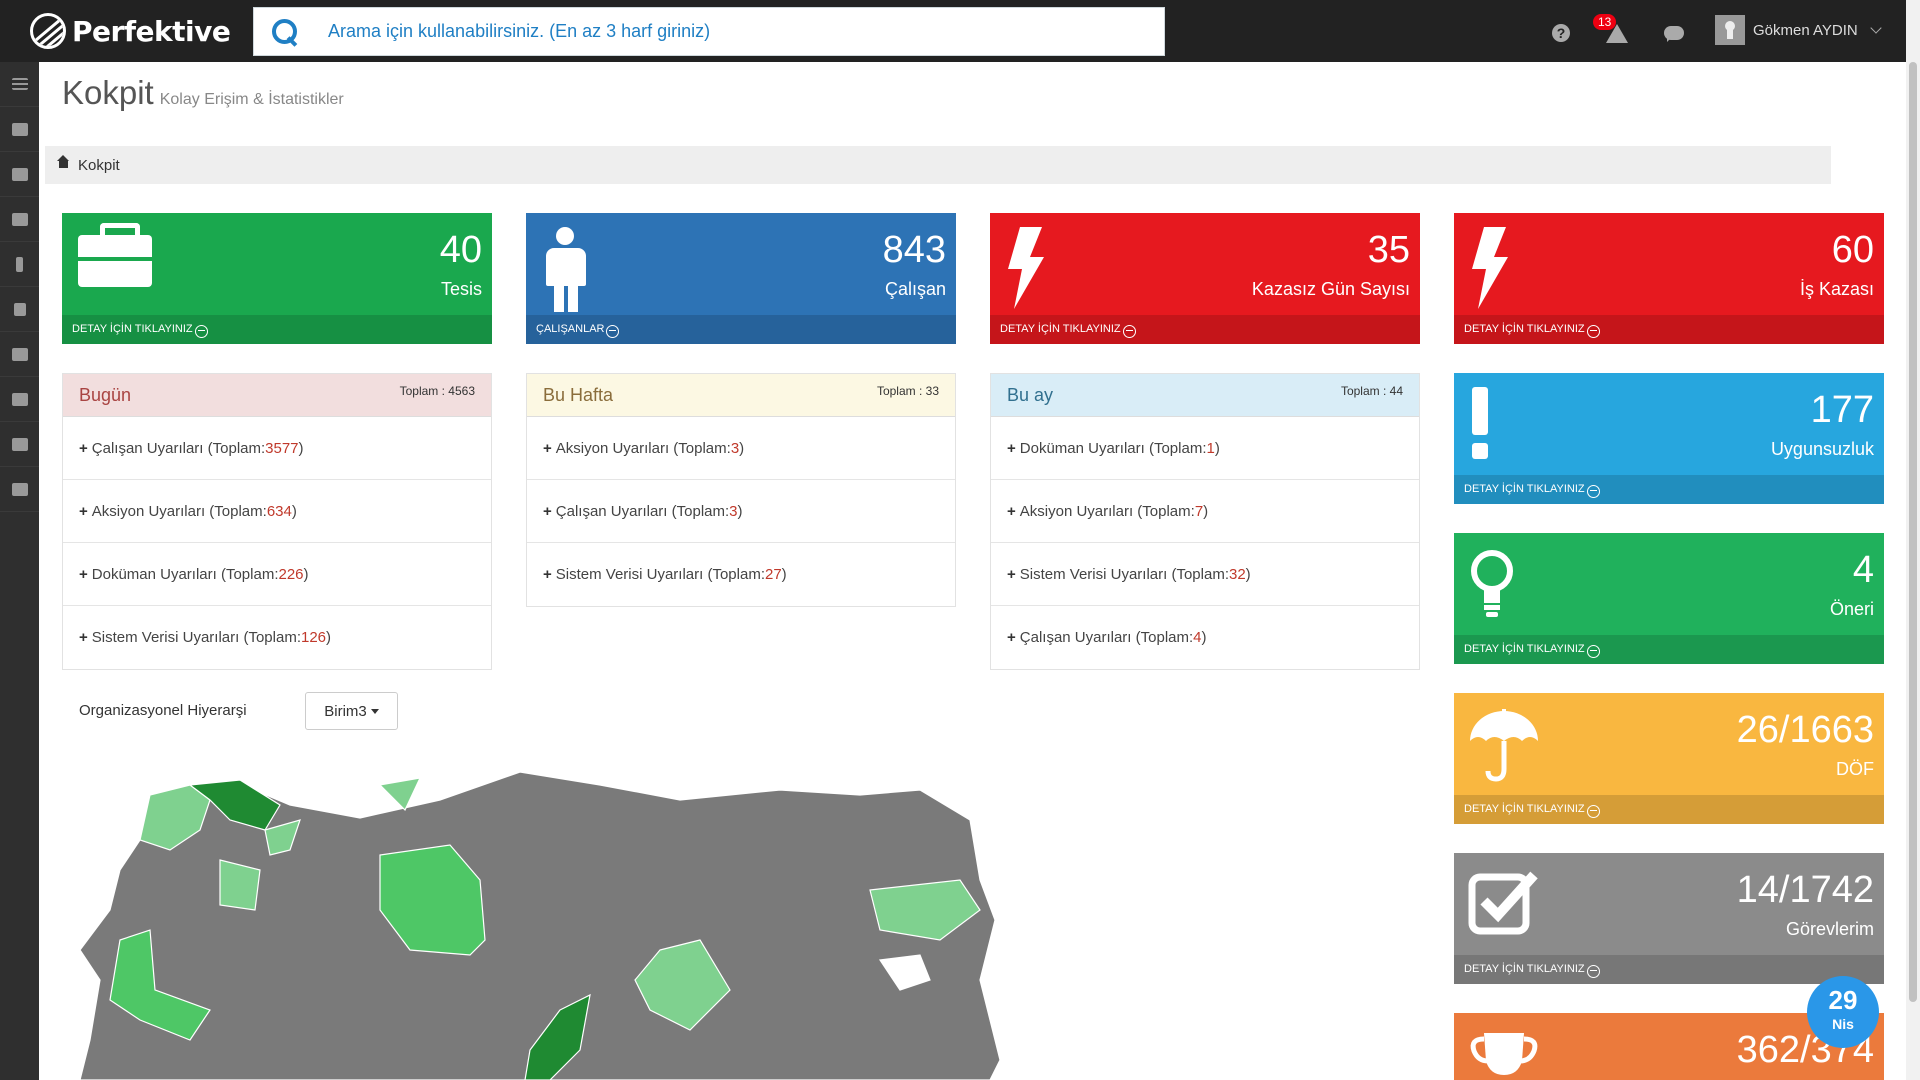 This screenshot has width=1920, height=1080. What do you see at coordinates (19, 174) in the screenshot?
I see `sidebar-news-icon` at bounding box center [19, 174].